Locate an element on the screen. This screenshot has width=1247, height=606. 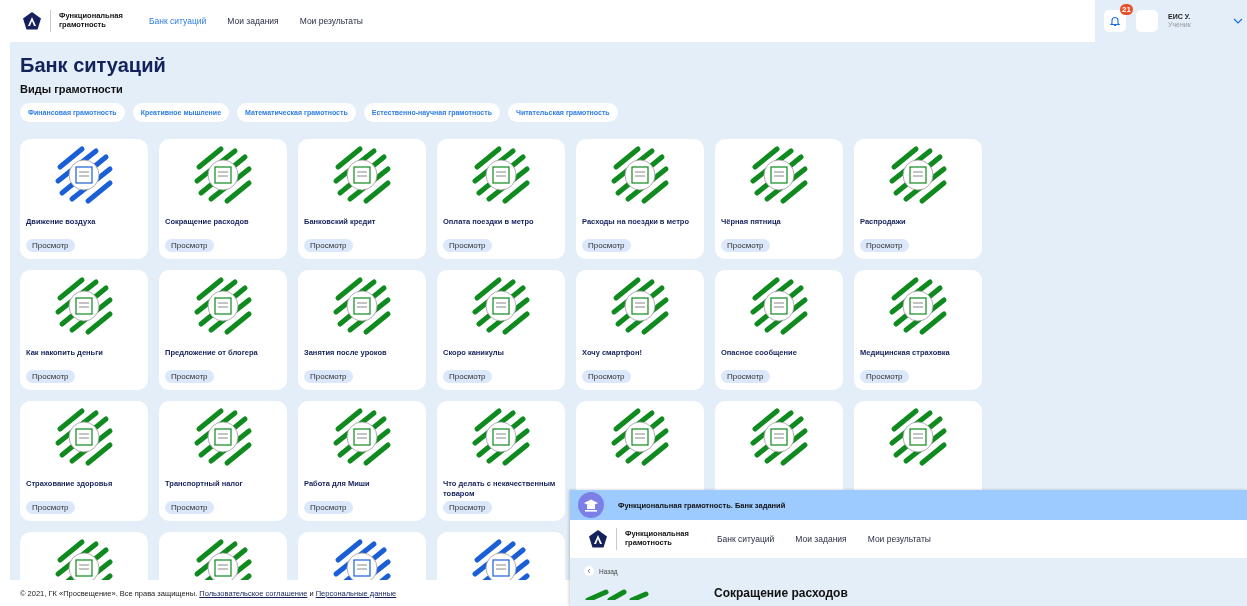
notifications-button is located at coordinates (1115, 21).